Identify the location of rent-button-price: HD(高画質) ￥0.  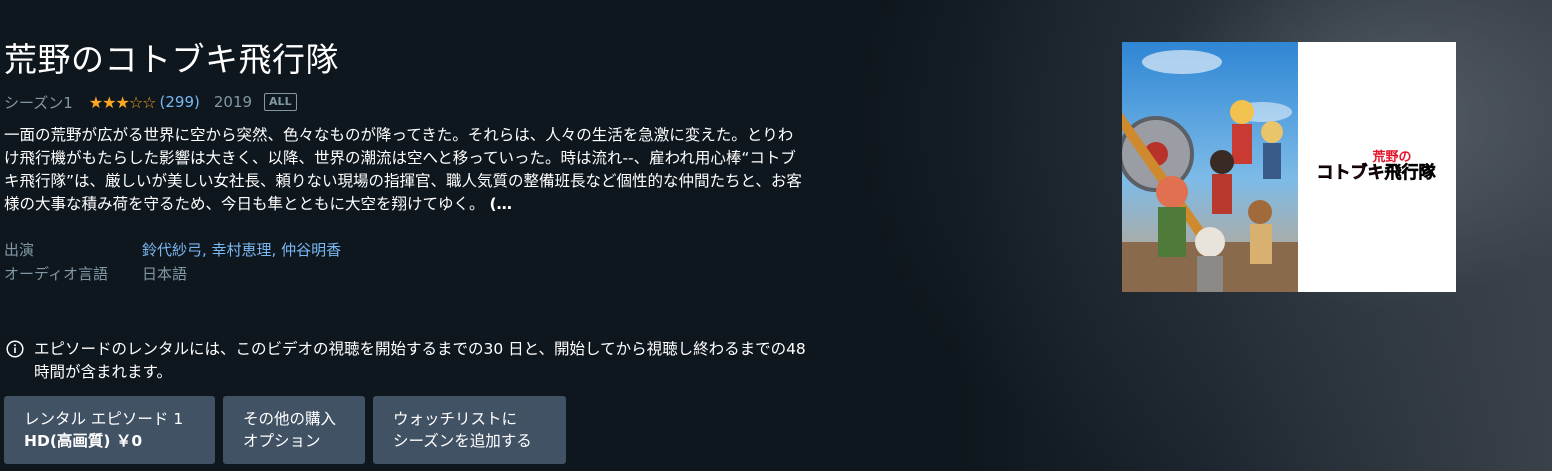
(83, 441).